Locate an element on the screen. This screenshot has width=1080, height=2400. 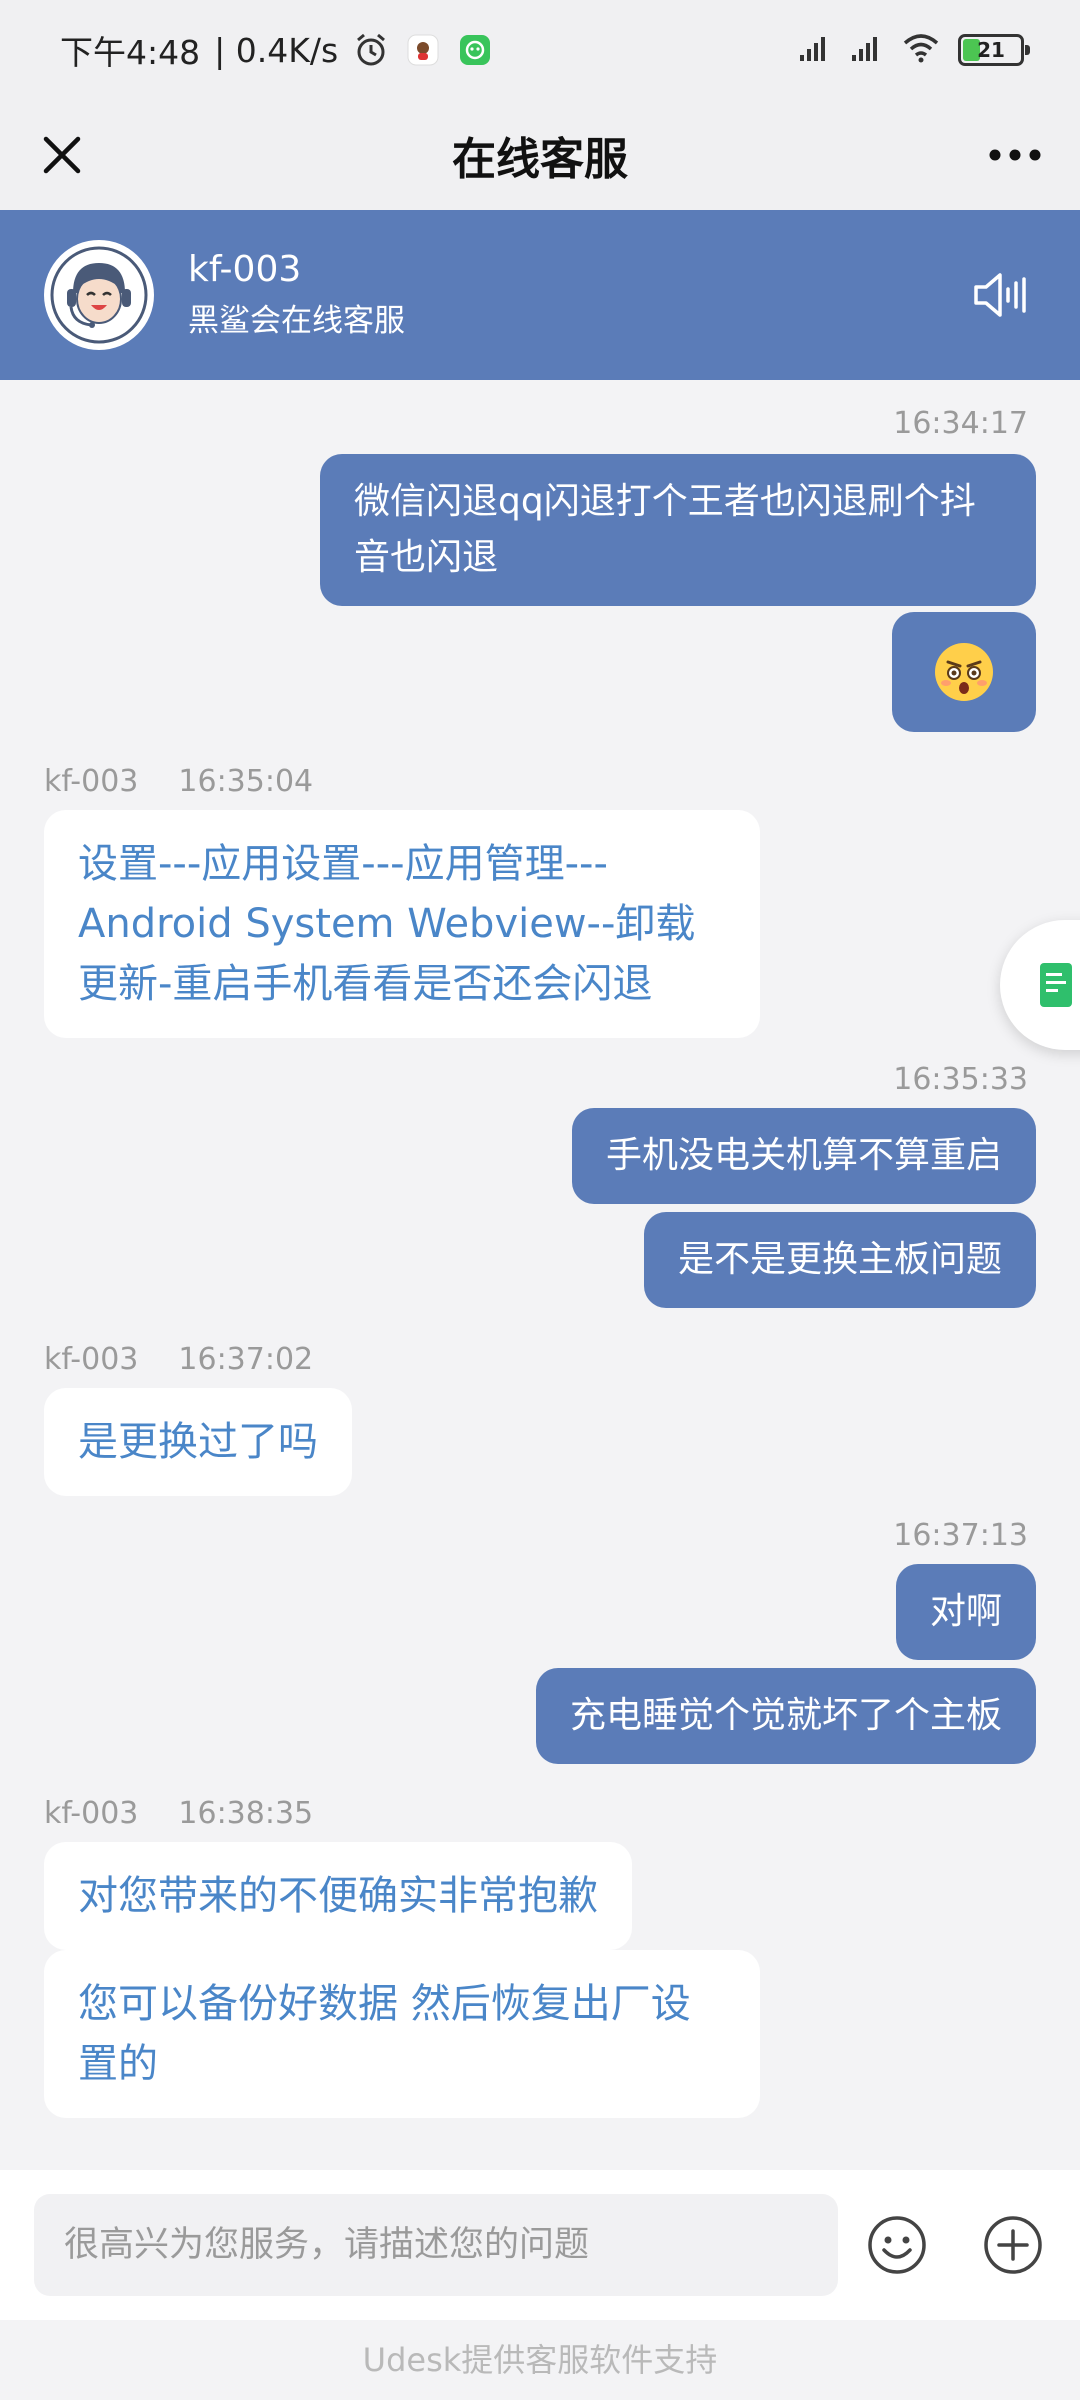
user-message-bubble: 是不是更换主板问题 is located at coordinates (839, 1260).